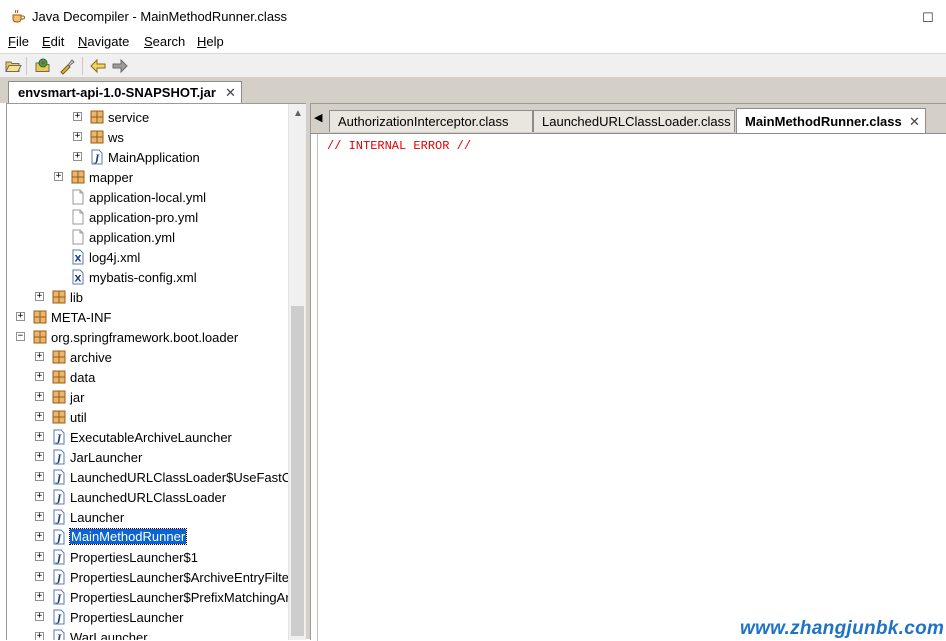 The height and width of the screenshot is (641, 946). I want to click on tree-node-label: MainApplication, so click(154, 157).